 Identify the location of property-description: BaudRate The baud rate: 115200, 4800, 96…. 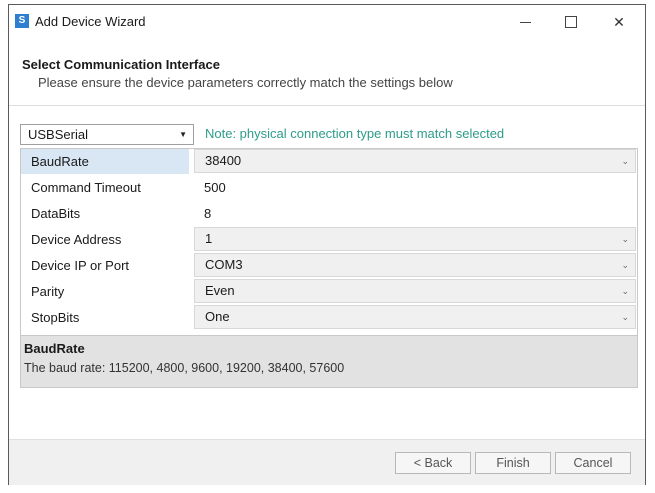
(329, 362).